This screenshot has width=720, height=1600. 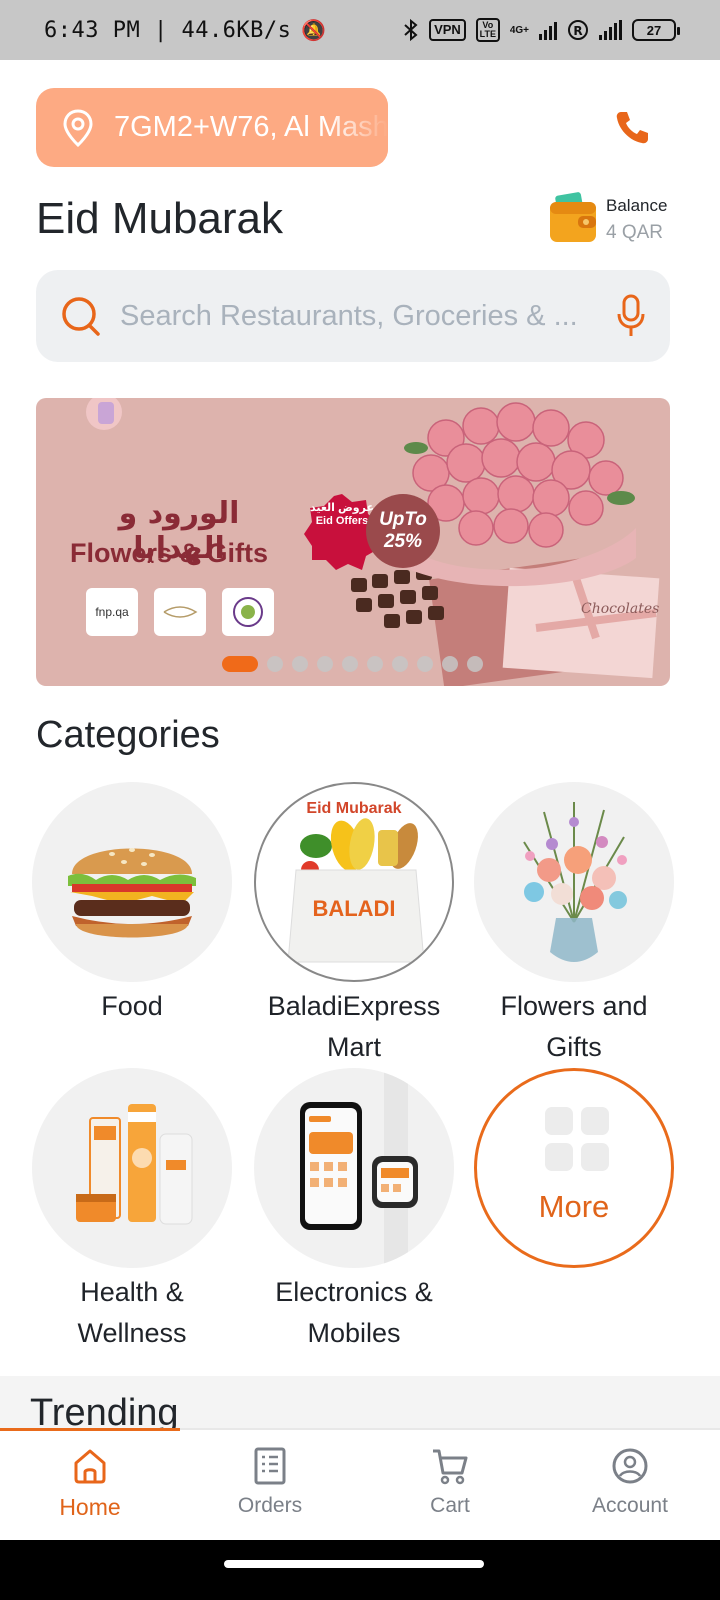 What do you see at coordinates (270, 1505) in the screenshot?
I see `nav-label: Orders` at bounding box center [270, 1505].